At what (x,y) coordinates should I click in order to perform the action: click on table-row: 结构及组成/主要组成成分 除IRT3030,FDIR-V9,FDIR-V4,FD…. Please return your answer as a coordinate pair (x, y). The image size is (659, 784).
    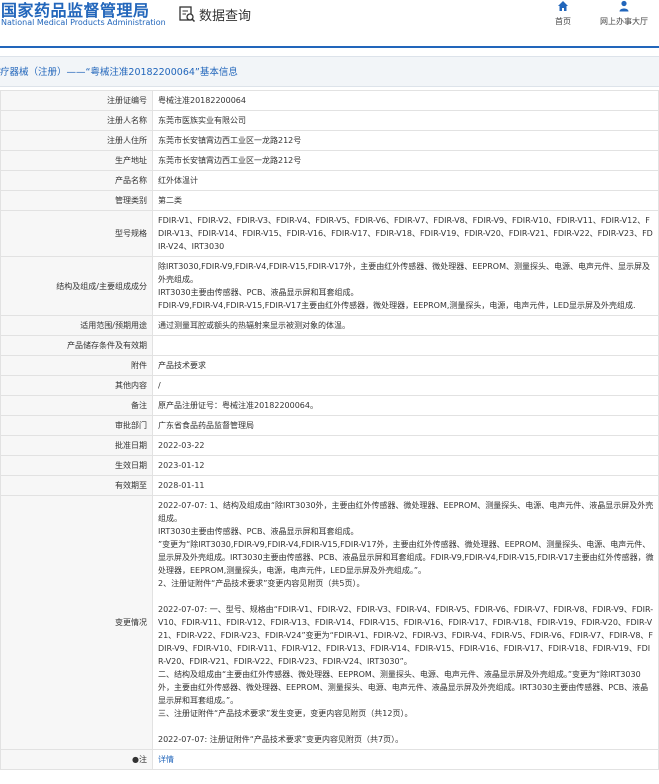
    Looking at the image, I should click on (329, 286).